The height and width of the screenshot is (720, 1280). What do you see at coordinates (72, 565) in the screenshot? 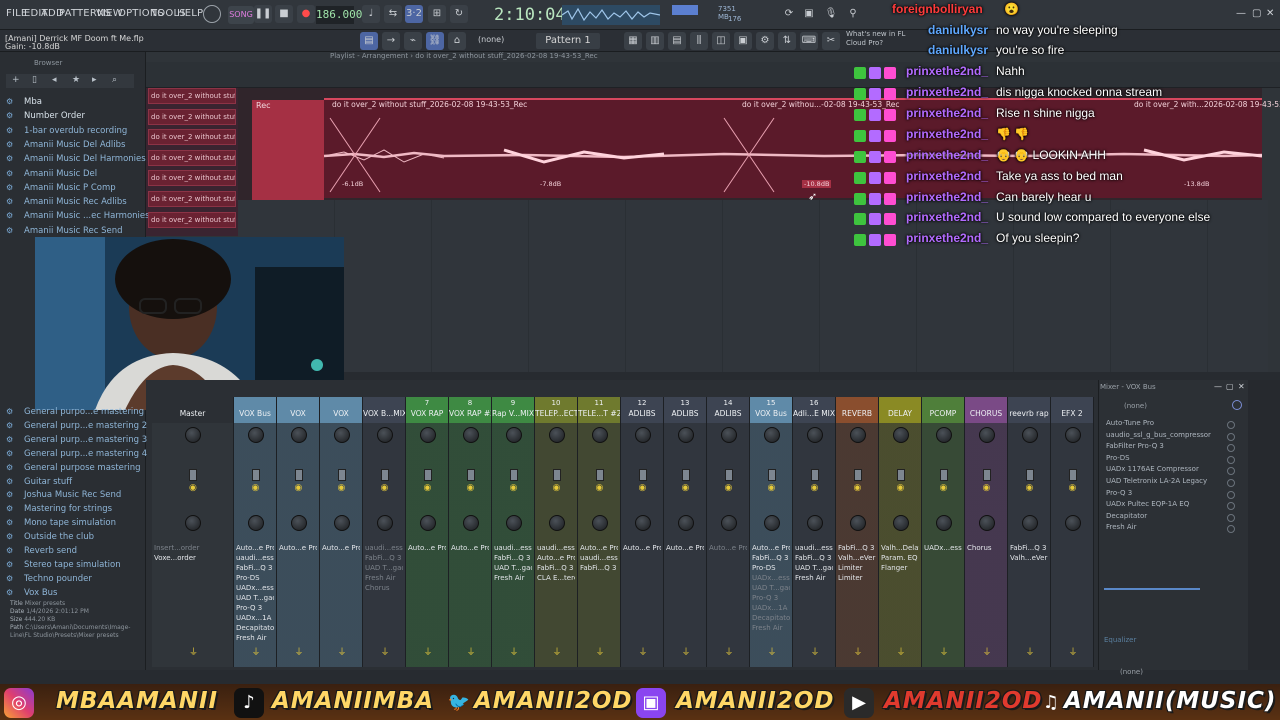
I see `browser-item: Stereo tape simulation` at bounding box center [72, 565].